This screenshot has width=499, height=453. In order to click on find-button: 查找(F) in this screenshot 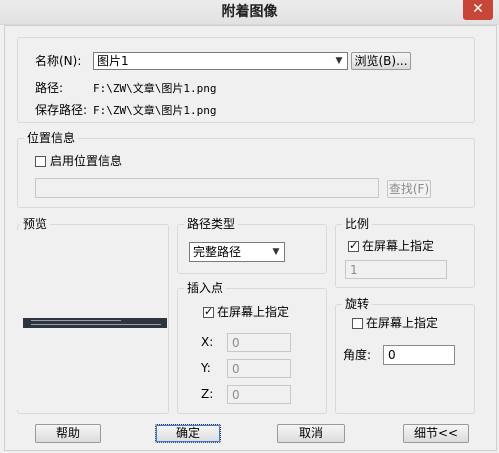, I will do `click(409, 189)`.